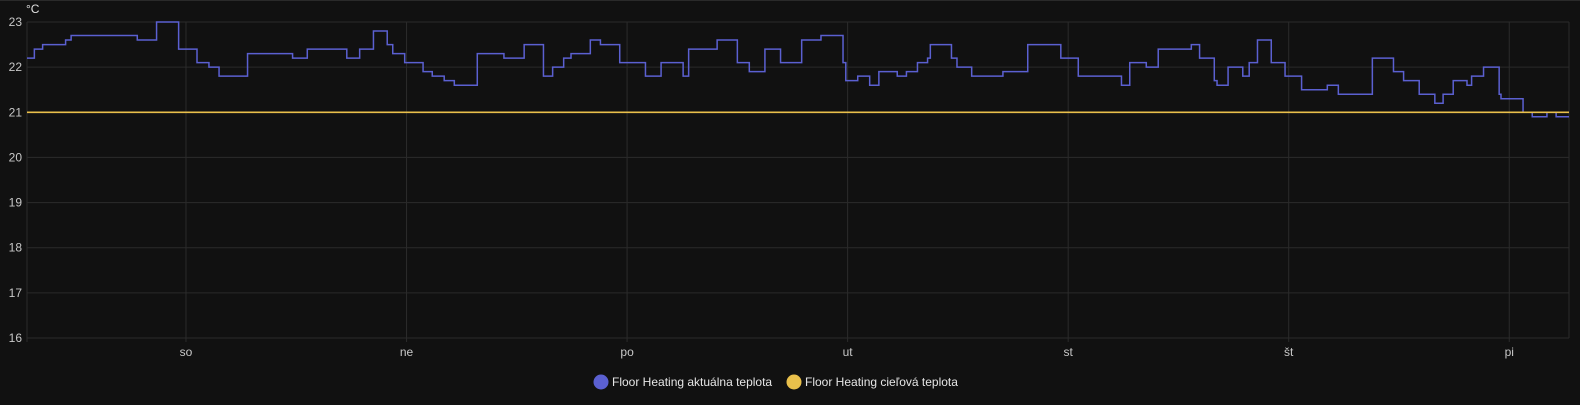 The width and height of the screenshot is (1580, 405). Describe the element at coordinates (24, 173) in the screenshot. I see `y-axis: °C 16 17 18 19 20 21 22 23` at that location.